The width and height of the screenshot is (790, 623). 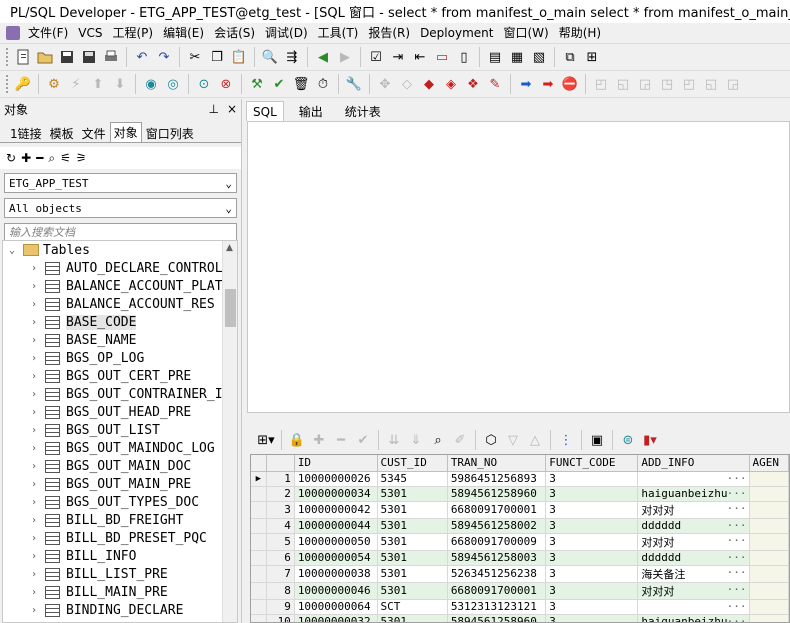 What do you see at coordinates (81, 158) in the screenshot?
I see `filter-edit-icon: ⚞` at bounding box center [81, 158].